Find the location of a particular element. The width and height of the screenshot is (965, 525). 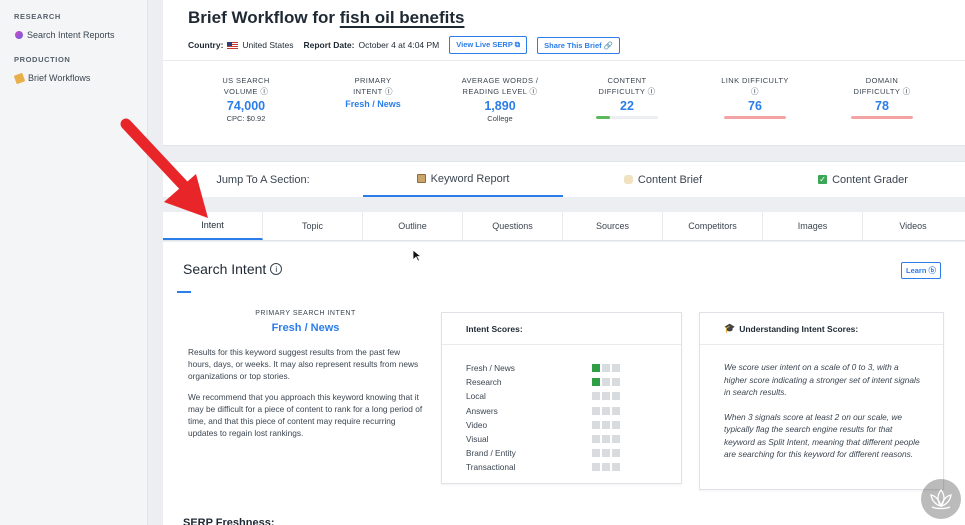

stat-label: Content Difficulty ⓘ is located at coordinates (627, 86).